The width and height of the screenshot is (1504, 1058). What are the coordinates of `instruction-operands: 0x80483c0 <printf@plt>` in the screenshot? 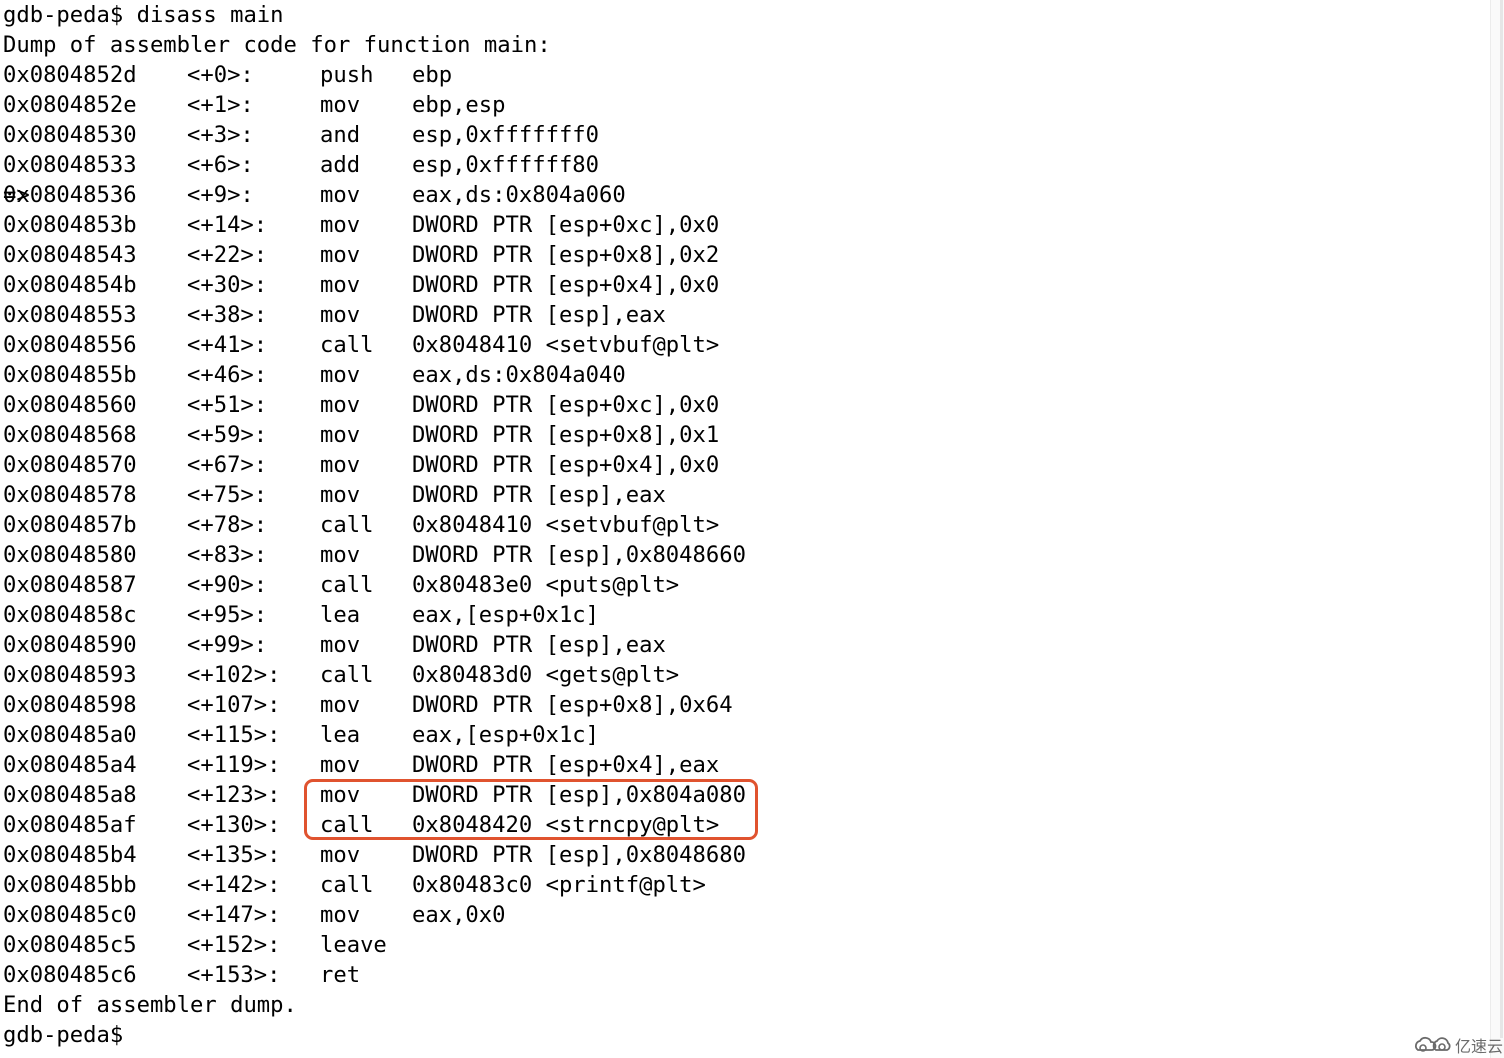 It's located at (559, 885).